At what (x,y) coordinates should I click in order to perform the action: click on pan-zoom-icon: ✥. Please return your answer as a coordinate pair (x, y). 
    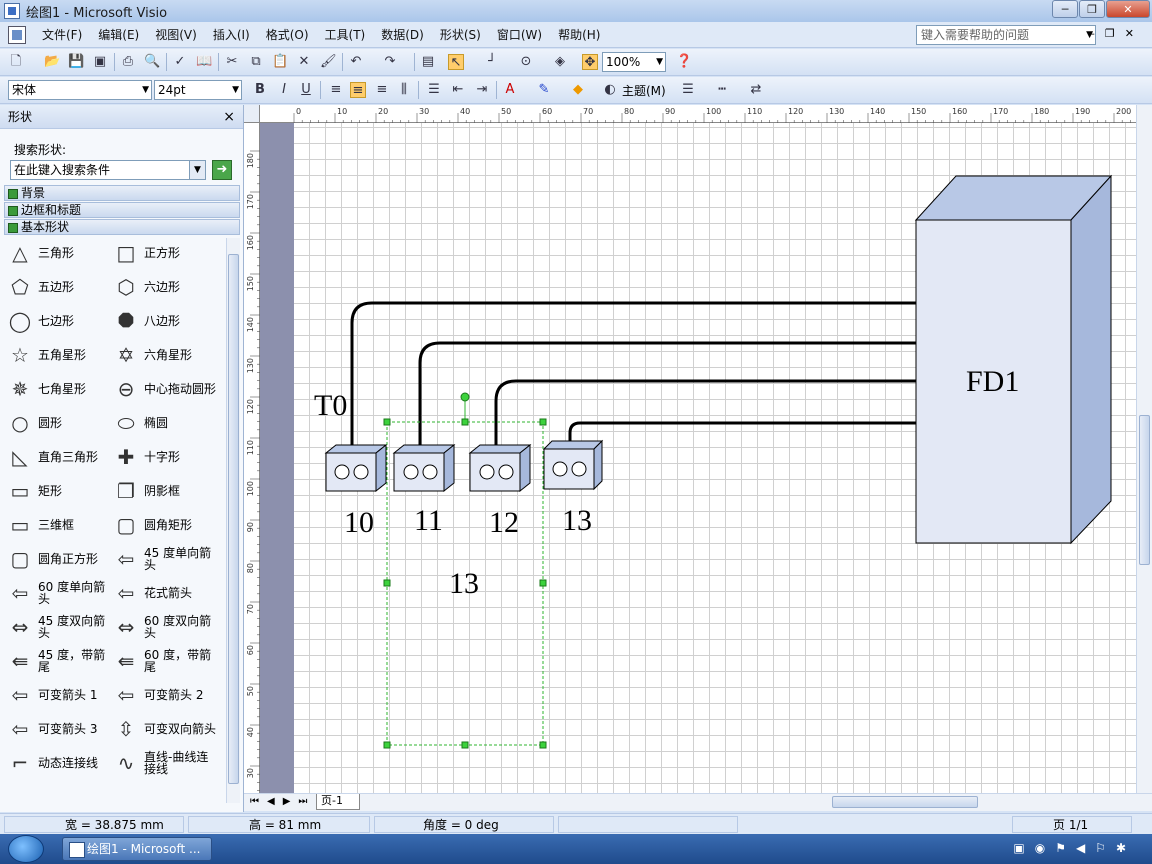
    Looking at the image, I should click on (590, 62).